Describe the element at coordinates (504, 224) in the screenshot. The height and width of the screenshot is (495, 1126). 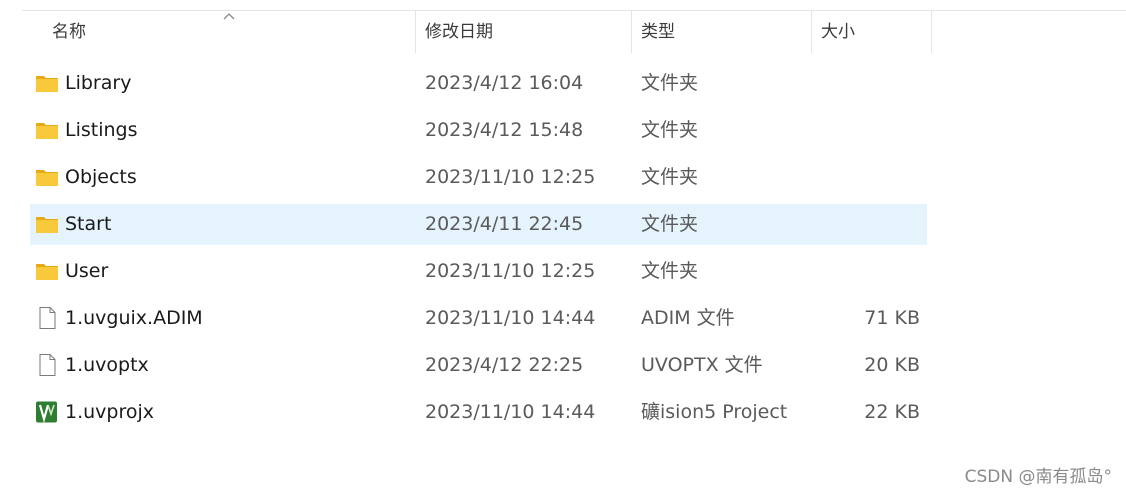
I see `file-date: 2023/4/11 22:45` at that location.